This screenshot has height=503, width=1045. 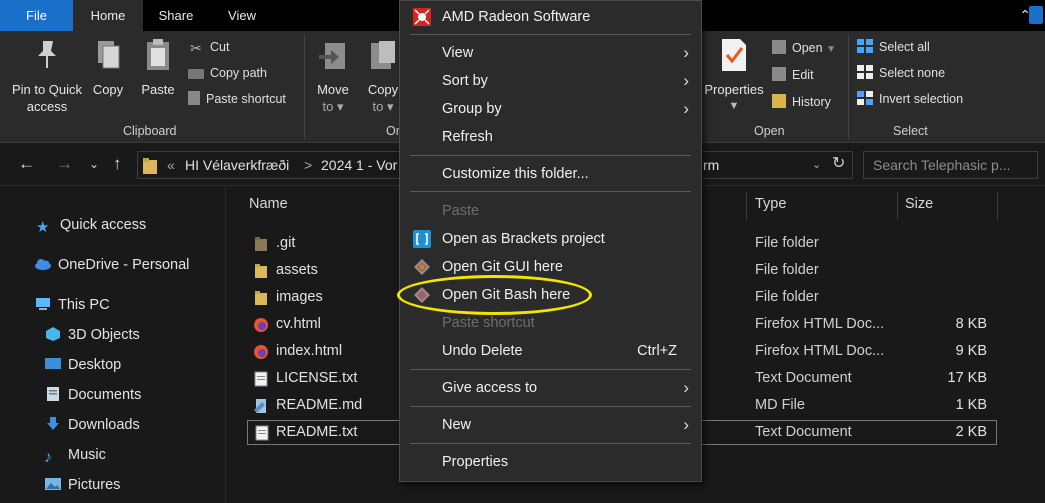 I want to click on recent-locations-chevron-icon: ⌄, so click(x=94, y=164).